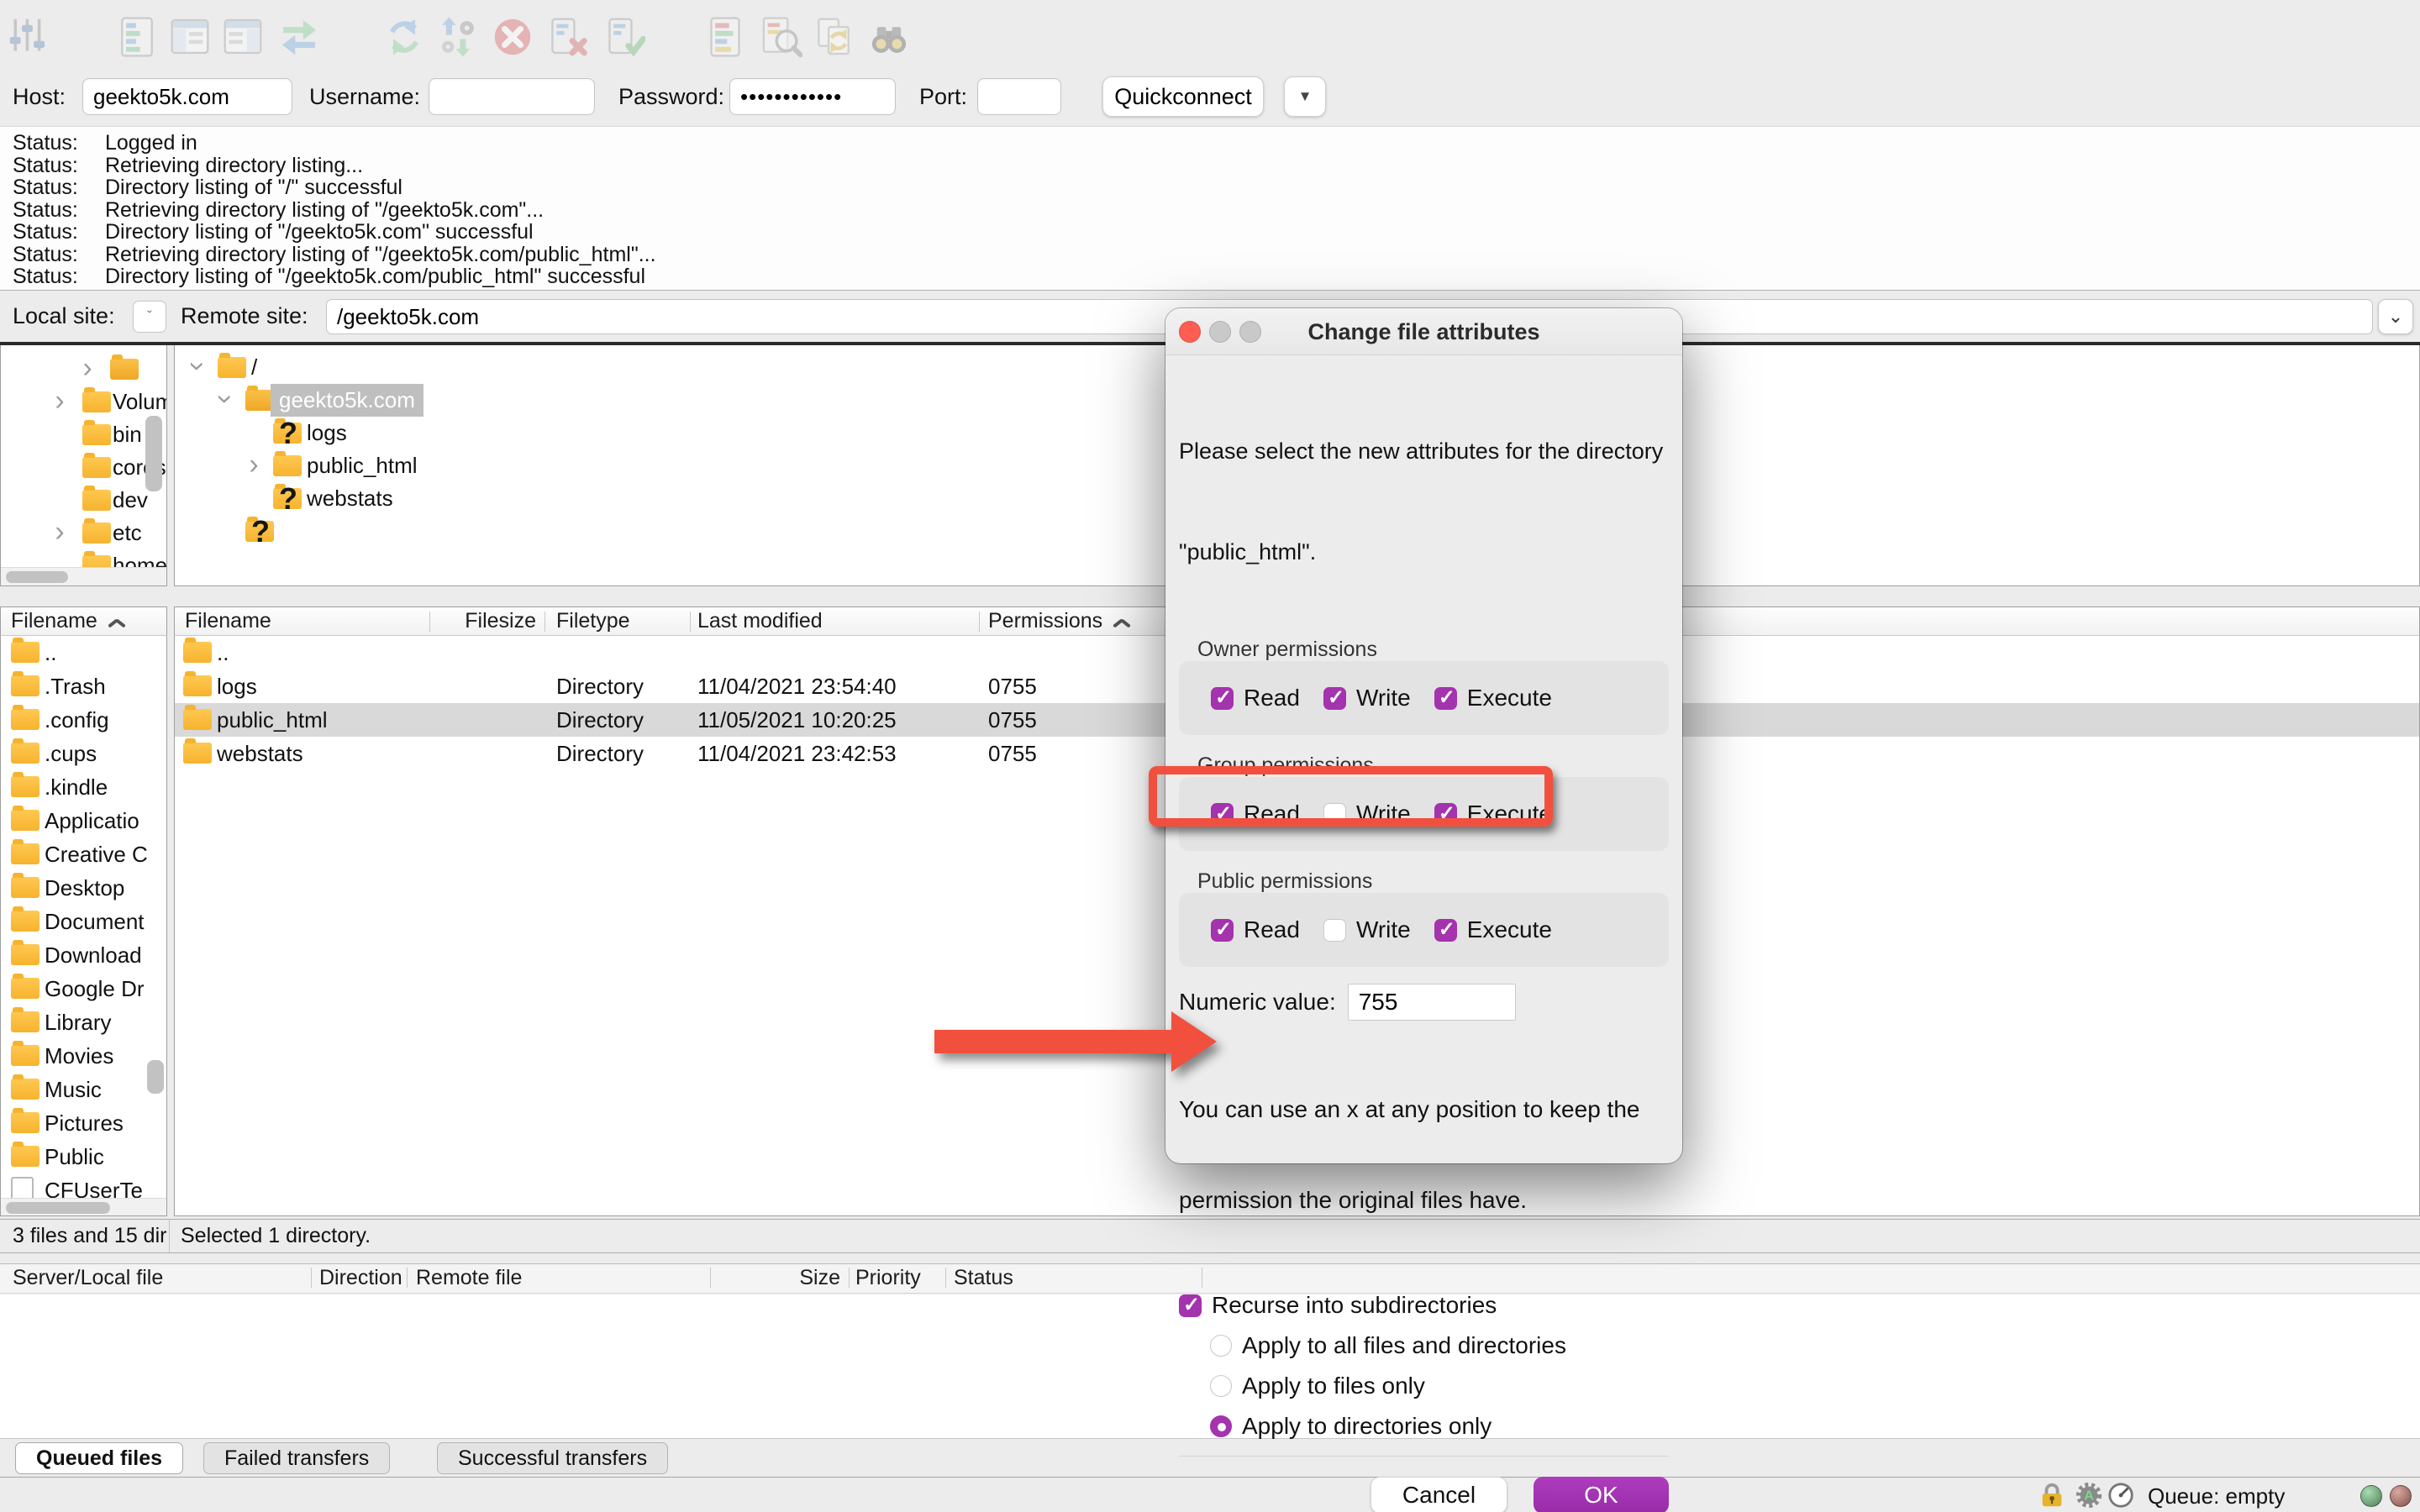 The width and height of the screenshot is (2420, 1512). Describe the element at coordinates (83, 576) in the screenshot. I see `local-tree-hscrollbar` at that location.